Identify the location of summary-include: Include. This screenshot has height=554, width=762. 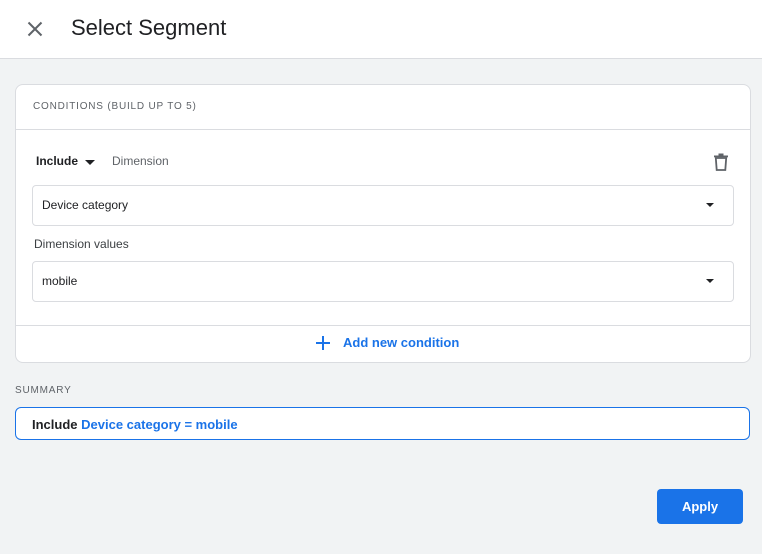
(55, 424).